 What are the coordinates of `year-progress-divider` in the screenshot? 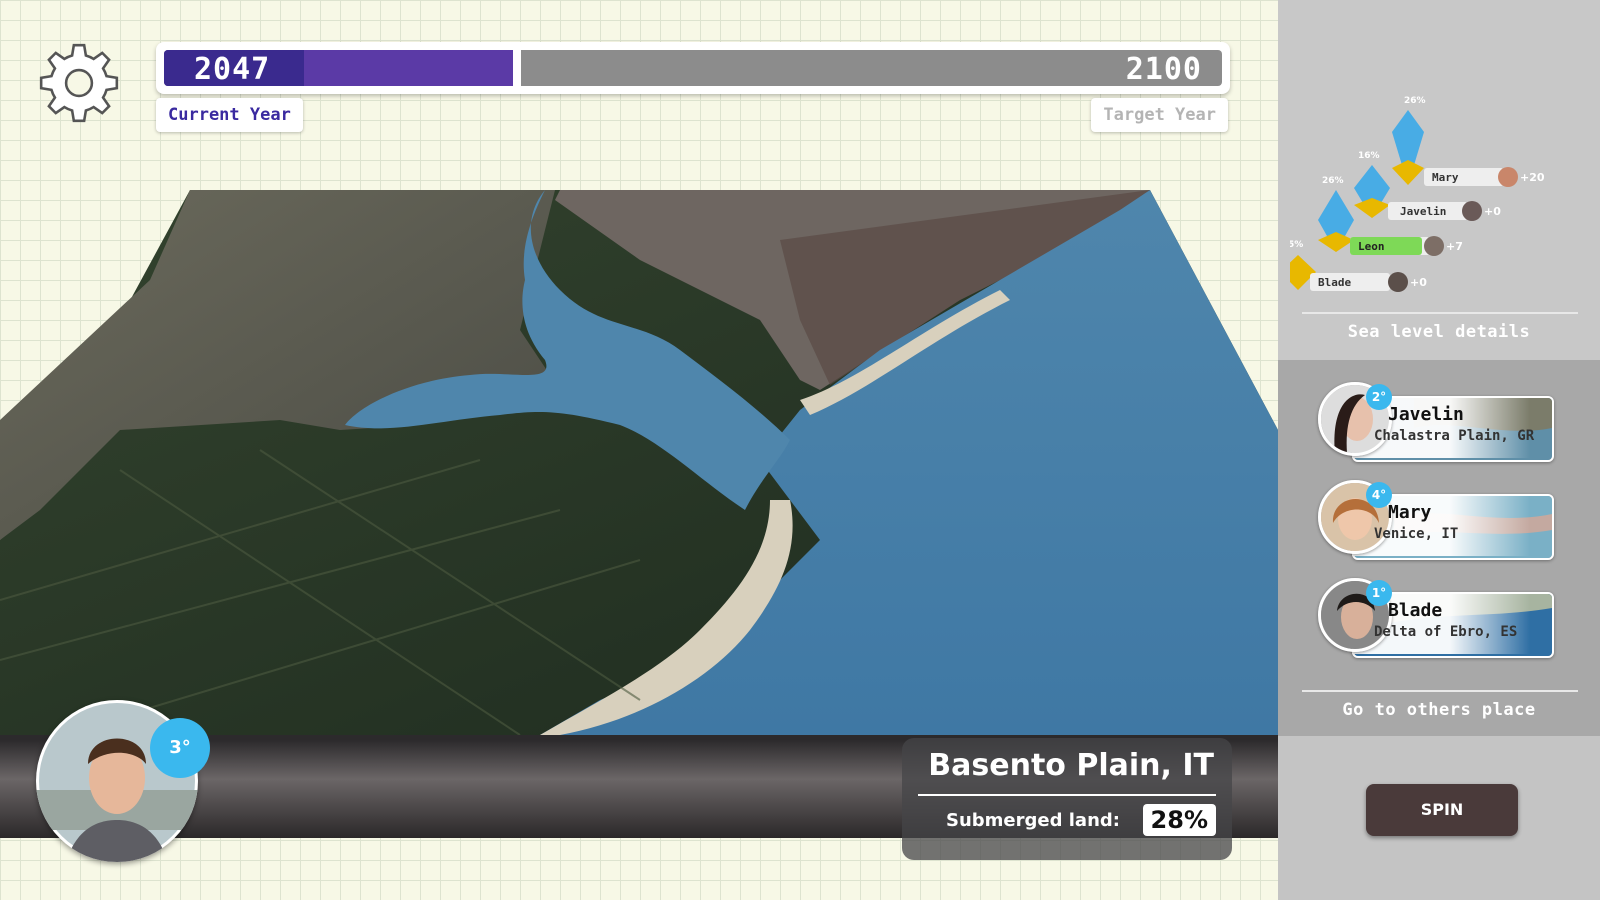 It's located at (517, 68).